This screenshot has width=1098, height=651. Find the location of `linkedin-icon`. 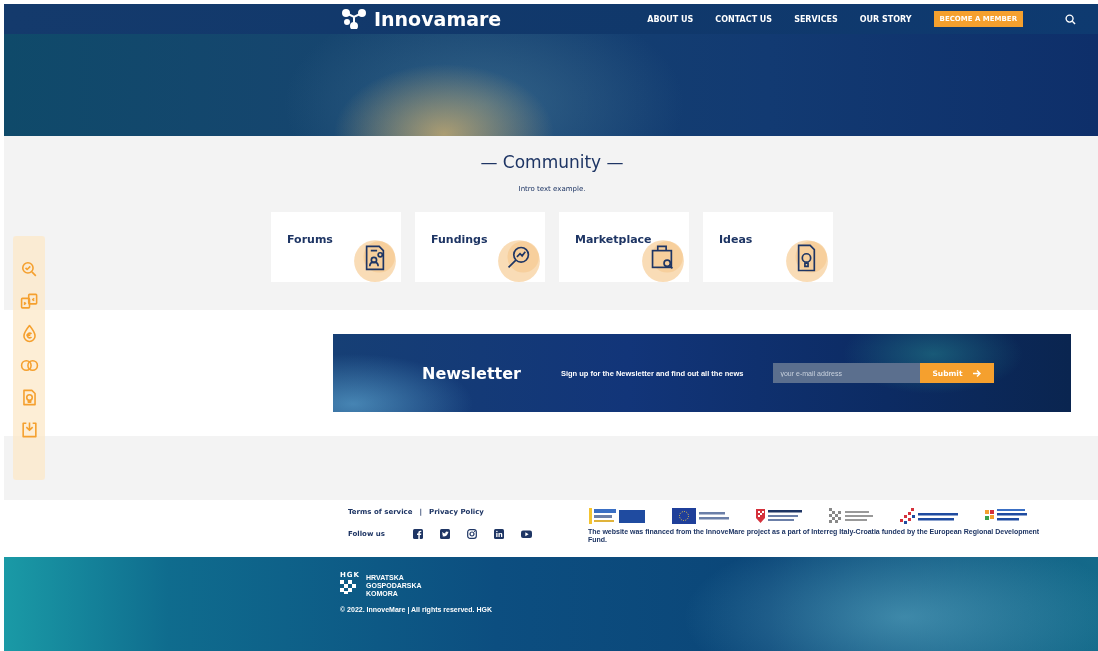

linkedin-icon is located at coordinates (499, 534).